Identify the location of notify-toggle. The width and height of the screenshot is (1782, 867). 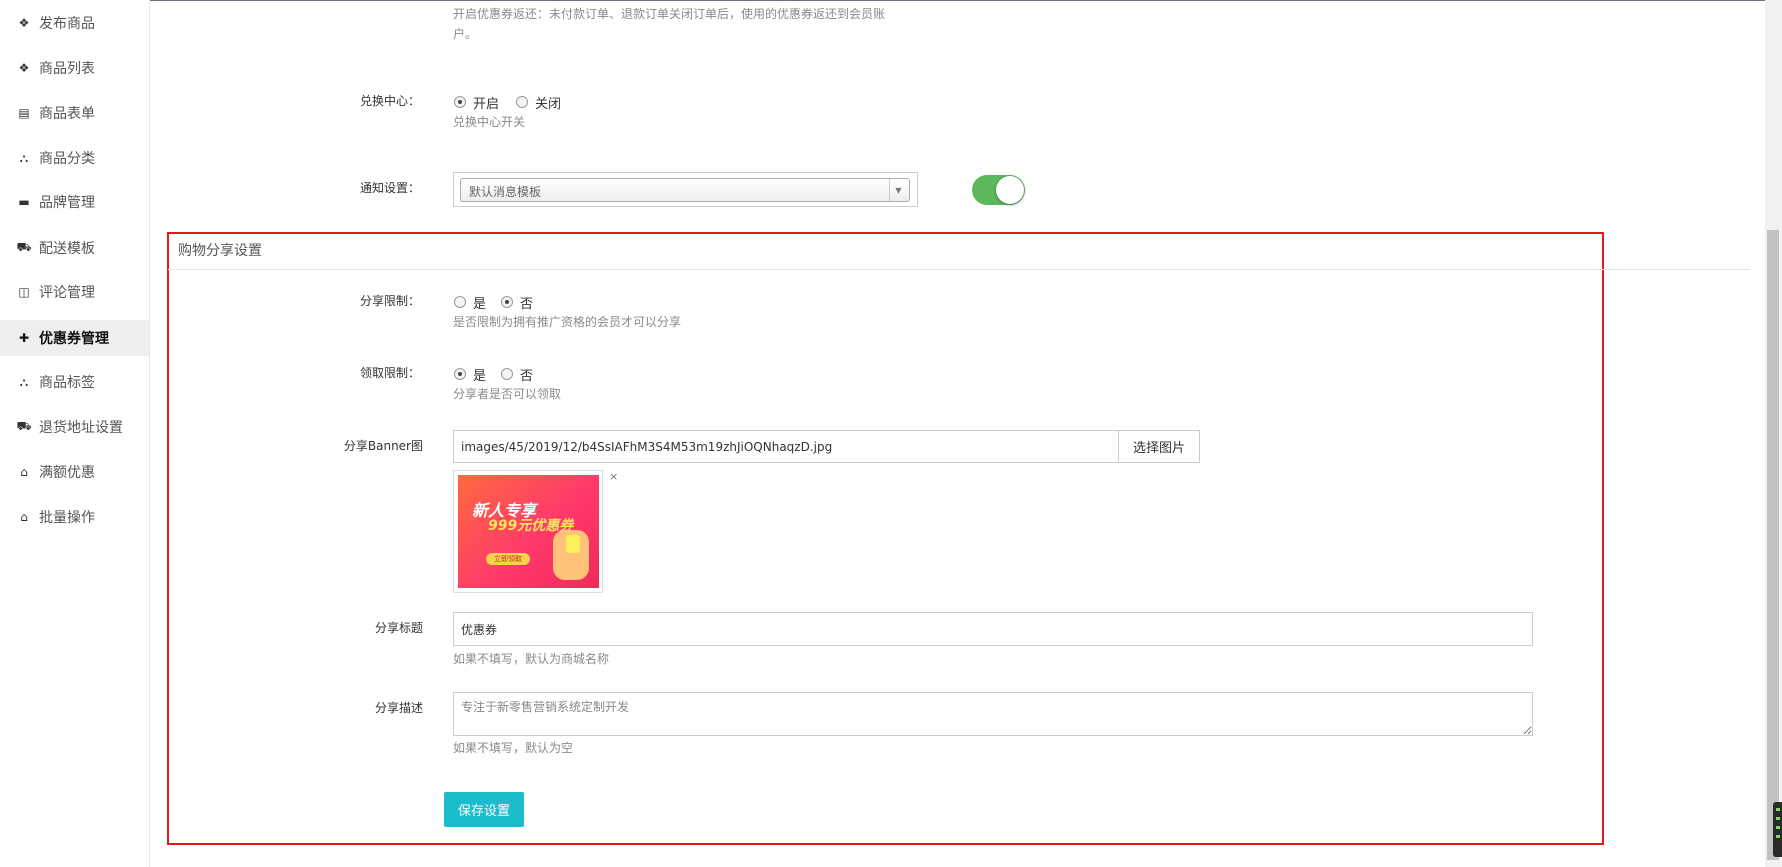
(998, 190).